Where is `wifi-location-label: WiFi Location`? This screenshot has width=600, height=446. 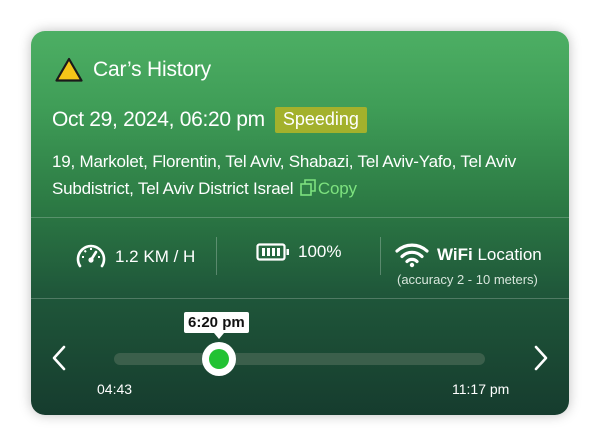 wifi-location-label: WiFi Location is located at coordinates (489, 255).